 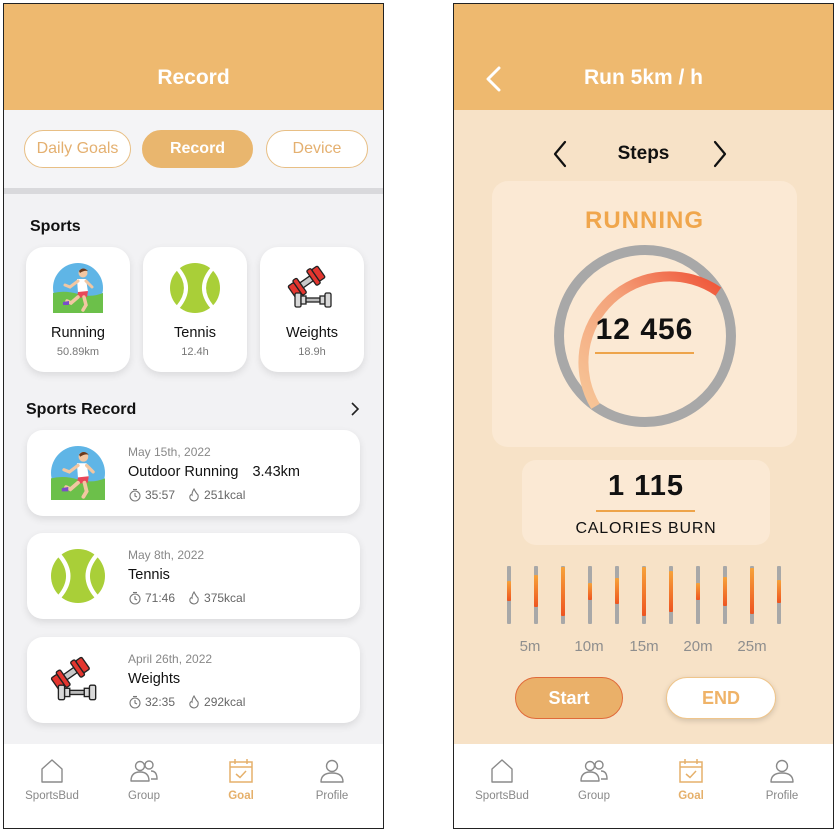 I want to click on start-button: Start, so click(x=569, y=698).